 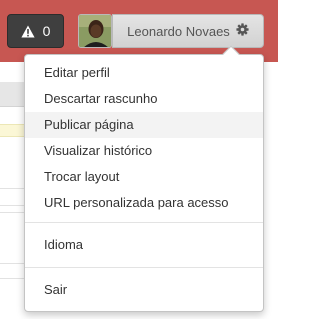 I want to click on menu-item-editar-perfil: Editar perfil, so click(x=144, y=73).